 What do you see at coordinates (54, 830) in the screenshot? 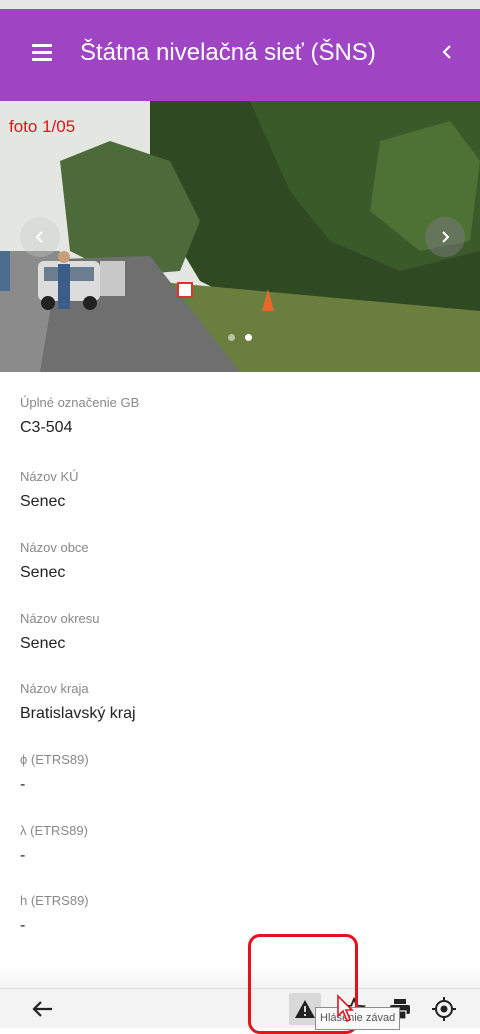
I see `field-label: λ (ETRS89)` at bounding box center [54, 830].